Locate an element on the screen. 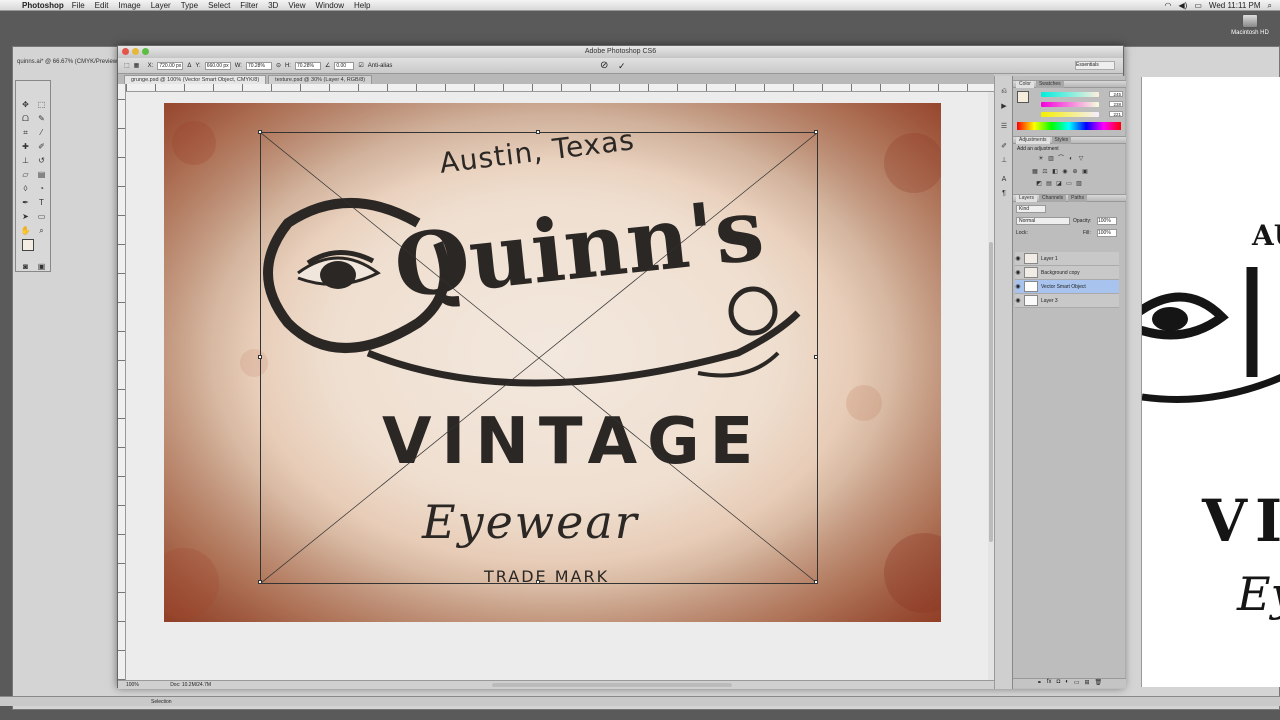 This screenshot has width=1280, height=720. invert-adjust-icon: ◩ is located at coordinates (1039, 184).